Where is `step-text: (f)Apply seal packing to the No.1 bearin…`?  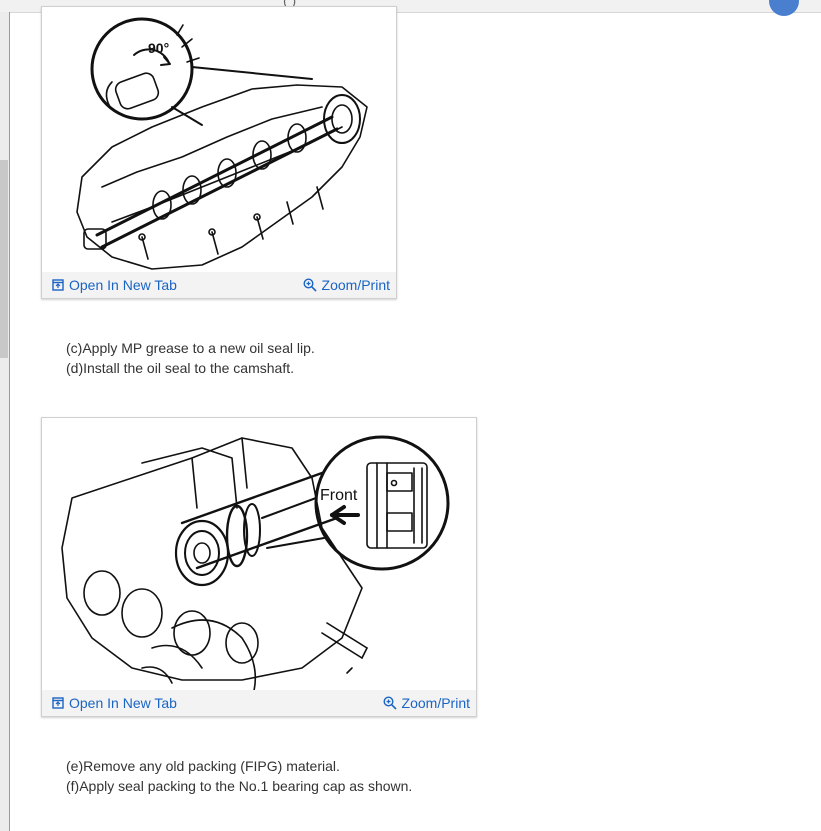
step-text: (f)Apply seal packing to the No.1 bearin… is located at coordinates (239, 786).